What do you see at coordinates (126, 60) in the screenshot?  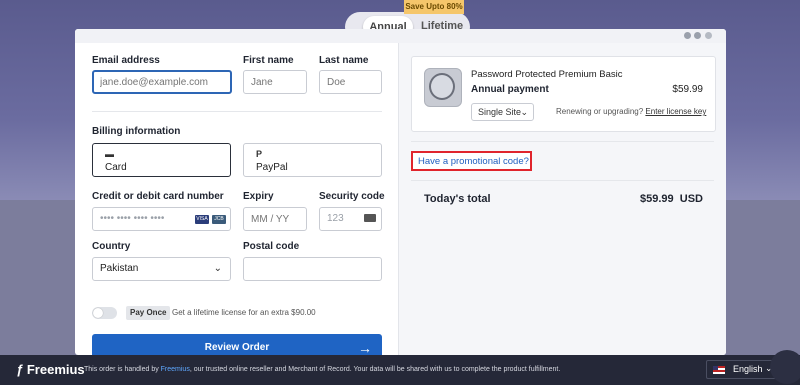 I see `email-label: Email address` at bounding box center [126, 60].